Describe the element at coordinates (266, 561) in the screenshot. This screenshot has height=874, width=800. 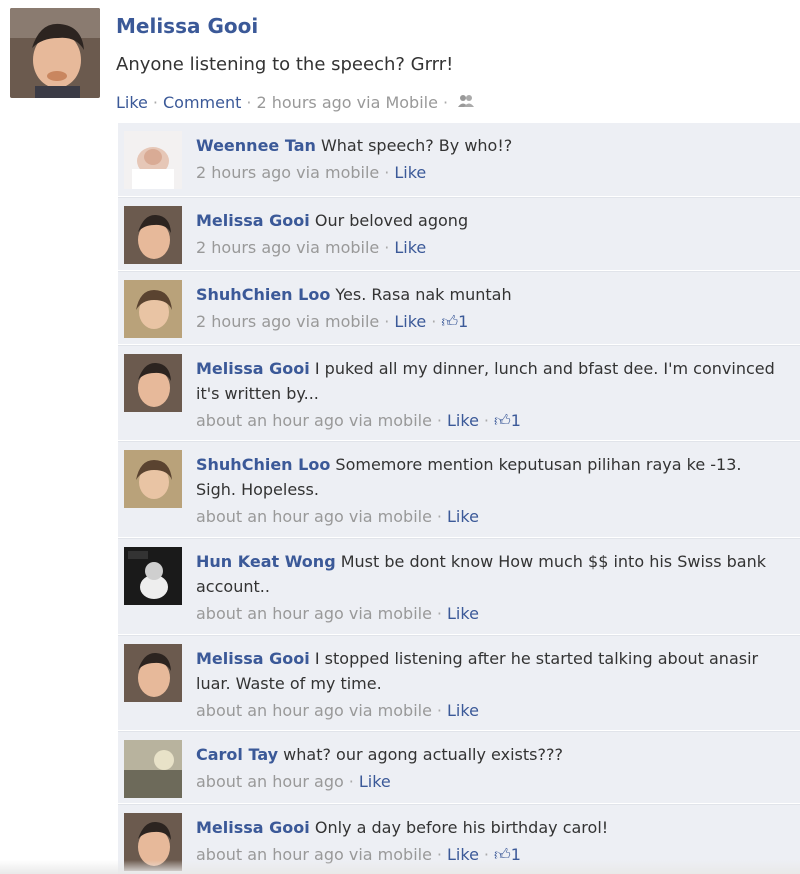
I see `comment-author: Hun Keat Wong` at that location.